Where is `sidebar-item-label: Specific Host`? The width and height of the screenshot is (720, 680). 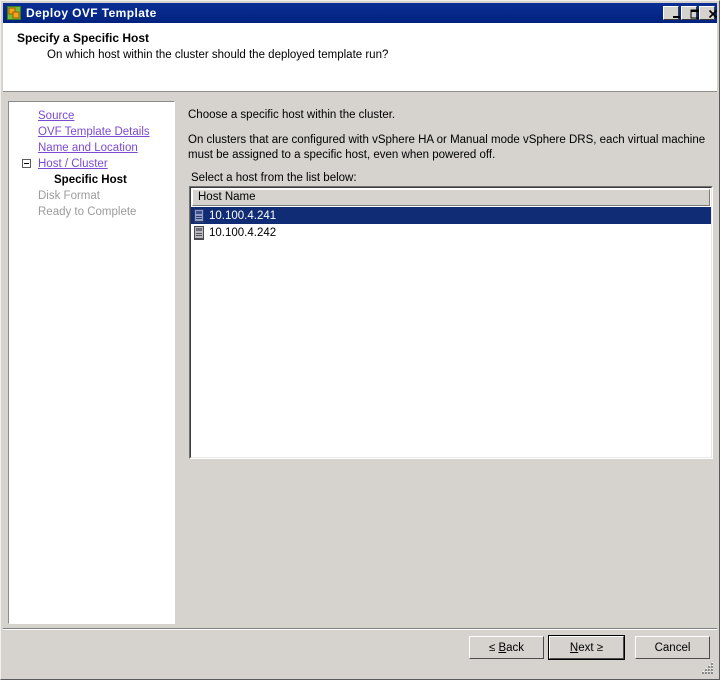
sidebar-item-label: Specific Host is located at coordinates (90, 180).